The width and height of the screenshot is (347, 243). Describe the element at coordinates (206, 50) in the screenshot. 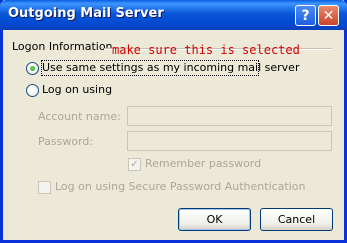

I see `annotation-text: make sure this is selected` at that location.